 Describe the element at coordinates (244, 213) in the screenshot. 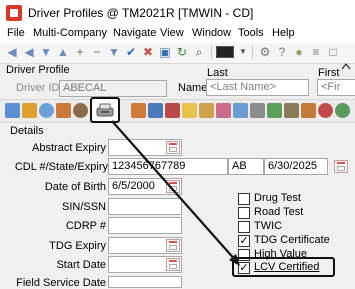

I see `road-test-checkbox` at that location.